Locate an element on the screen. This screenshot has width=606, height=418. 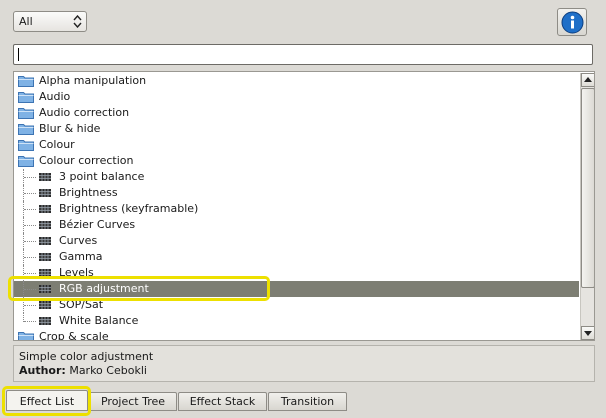
tree-folder-label: Crop & scale is located at coordinates (74, 335).